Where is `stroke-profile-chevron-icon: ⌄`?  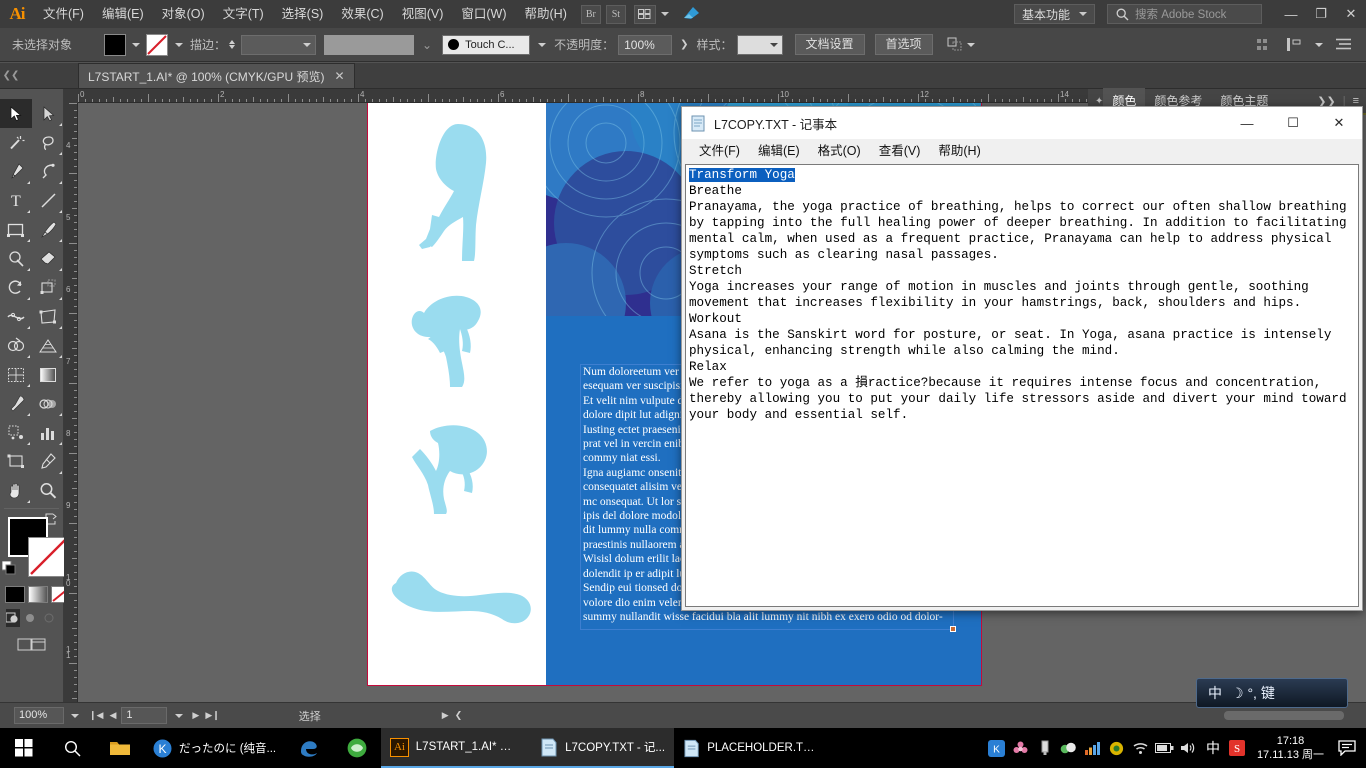 stroke-profile-chevron-icon: ⌄ is located at coordinates (427, 45).